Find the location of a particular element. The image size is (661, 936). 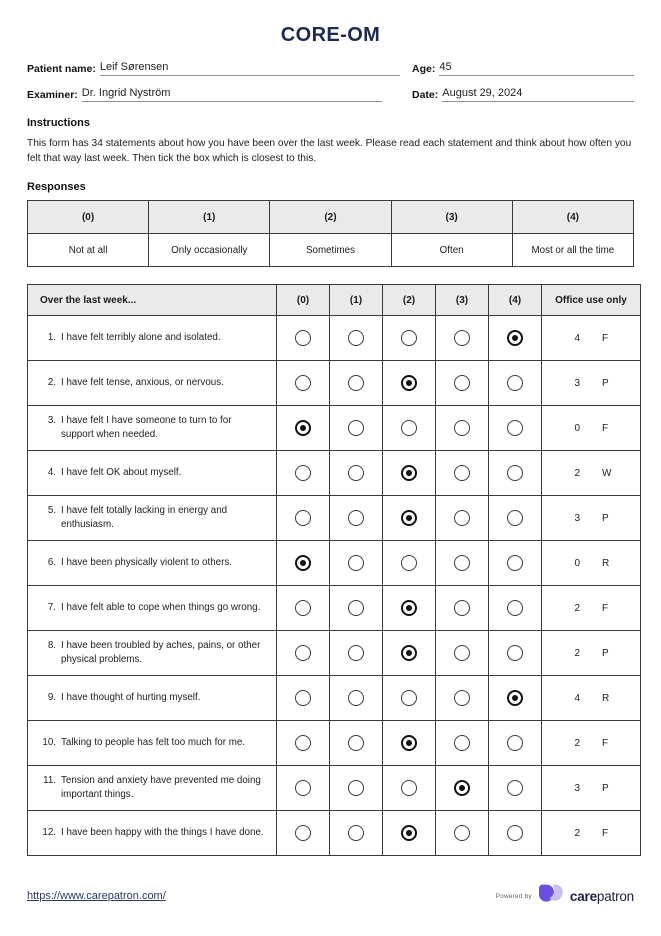

examiner-field: Examiner: Dr. Ingrid Nyström is located at coordinates (219, 94).